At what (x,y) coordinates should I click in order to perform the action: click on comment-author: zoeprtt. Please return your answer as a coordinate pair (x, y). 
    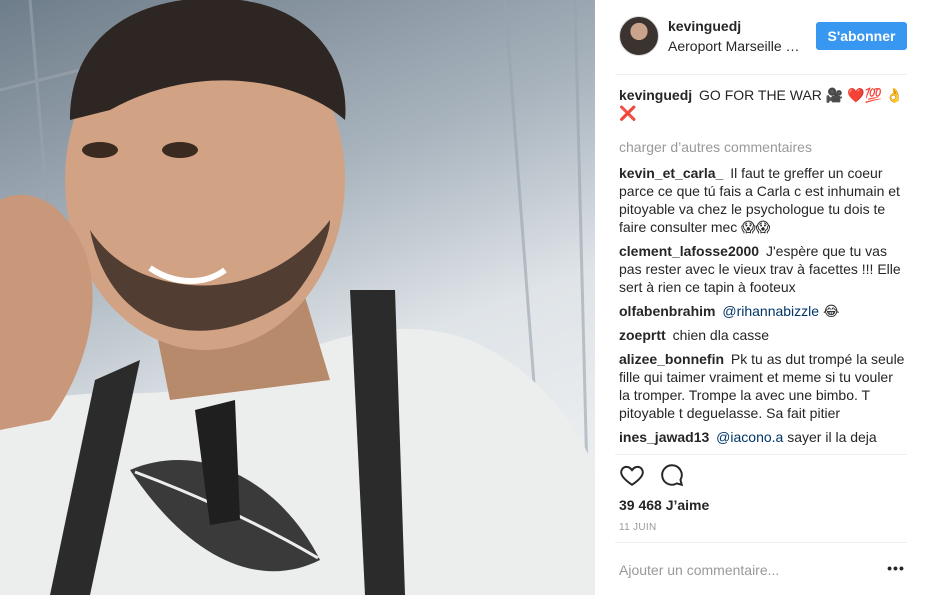
    Looking at the image, I should click on (642, 335).